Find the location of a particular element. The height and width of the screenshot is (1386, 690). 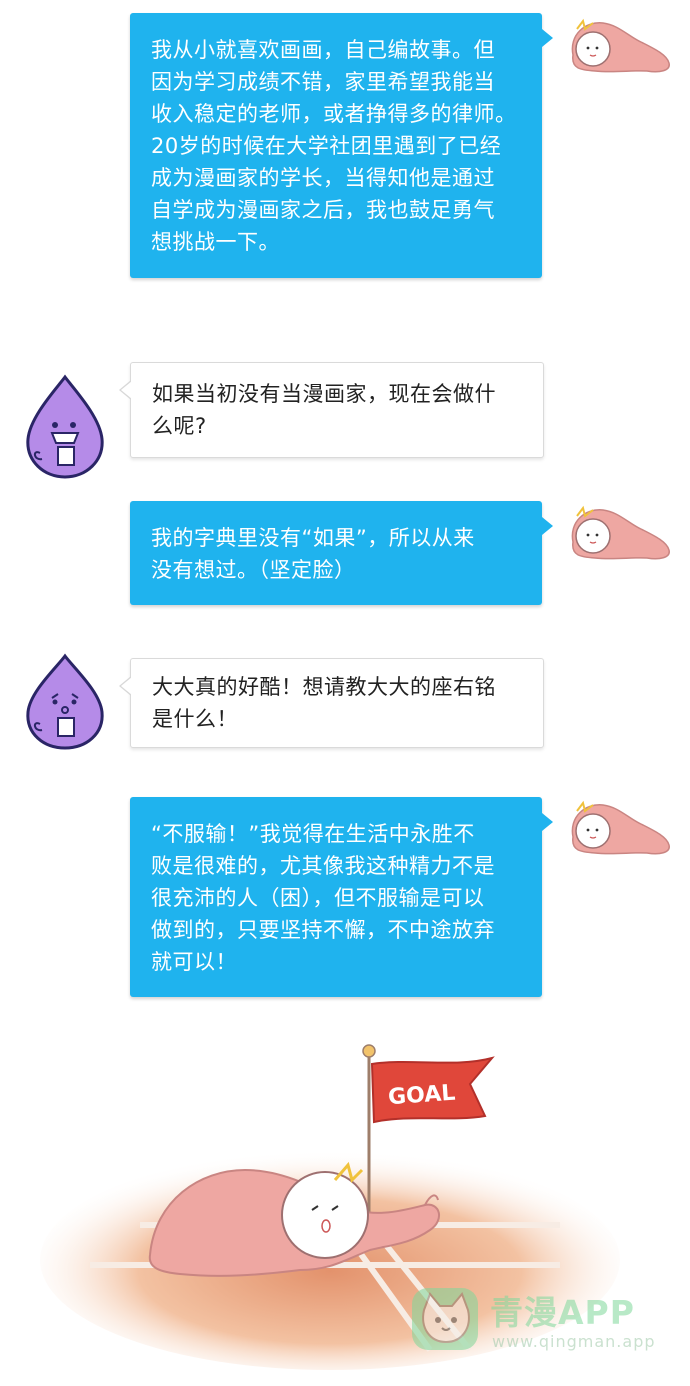

flag-pole-top is located at coordinates (369, 1051).